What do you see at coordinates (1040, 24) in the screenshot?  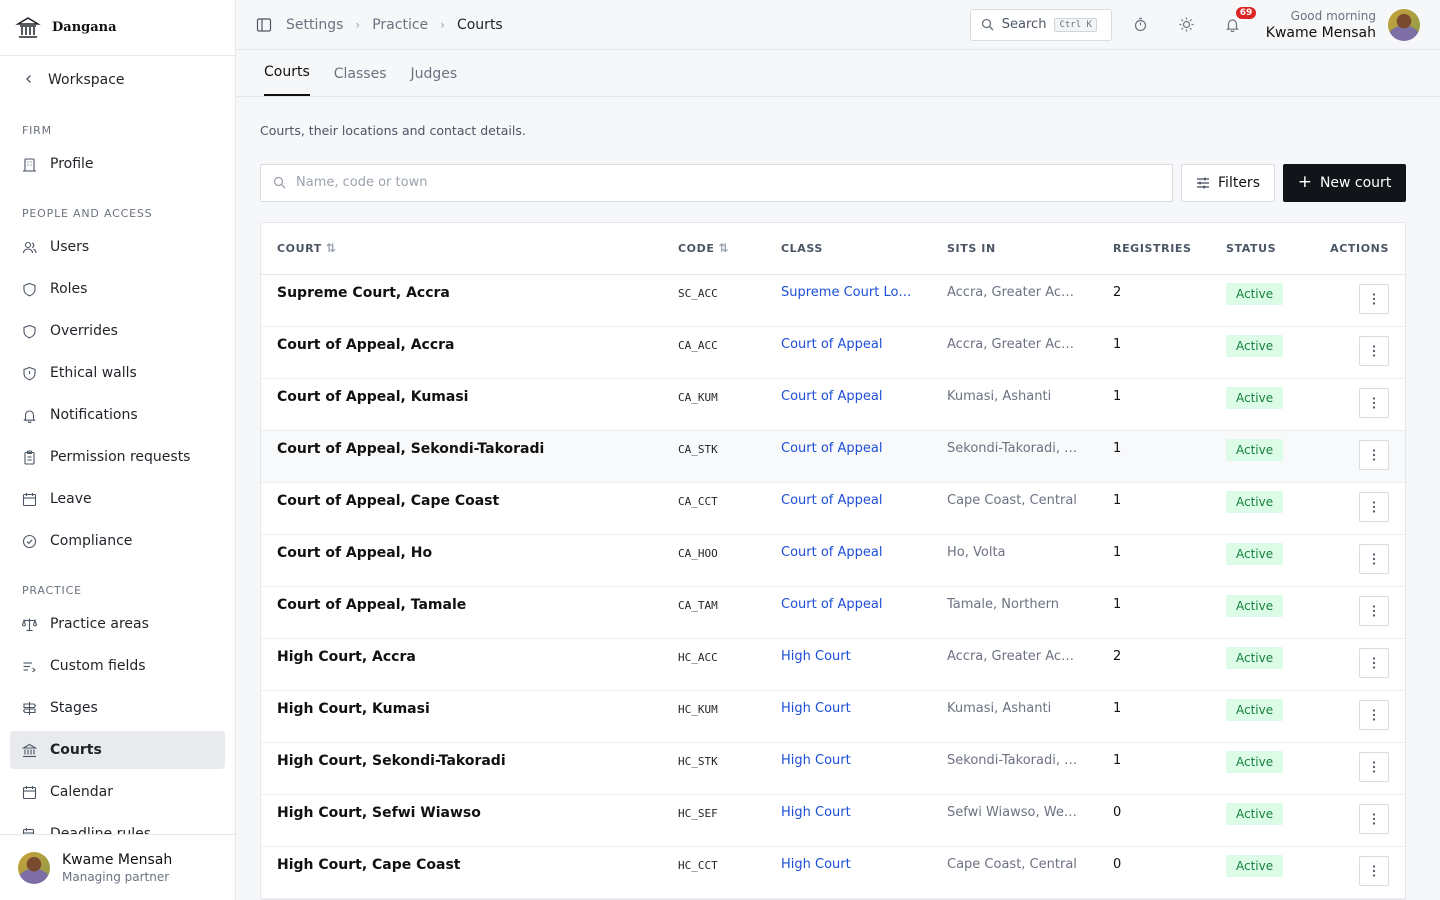 I see `global-search-button: Search Ctrl K` at bounding box center [1040, 24].